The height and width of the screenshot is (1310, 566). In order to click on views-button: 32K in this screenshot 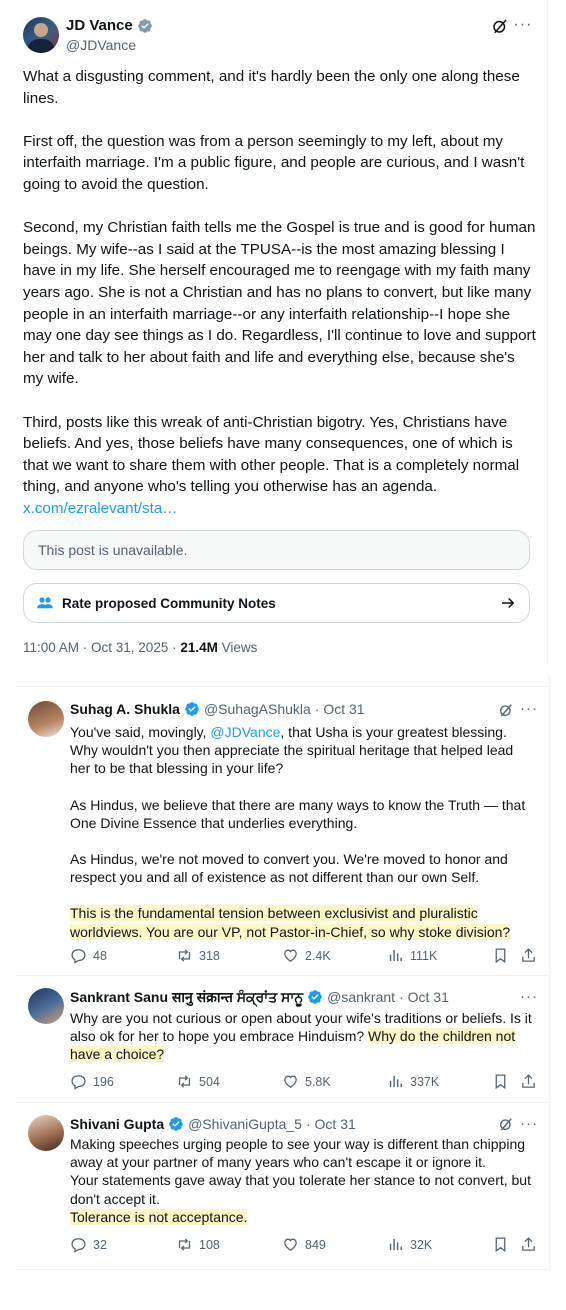, I will do `click(409, 1244)`.